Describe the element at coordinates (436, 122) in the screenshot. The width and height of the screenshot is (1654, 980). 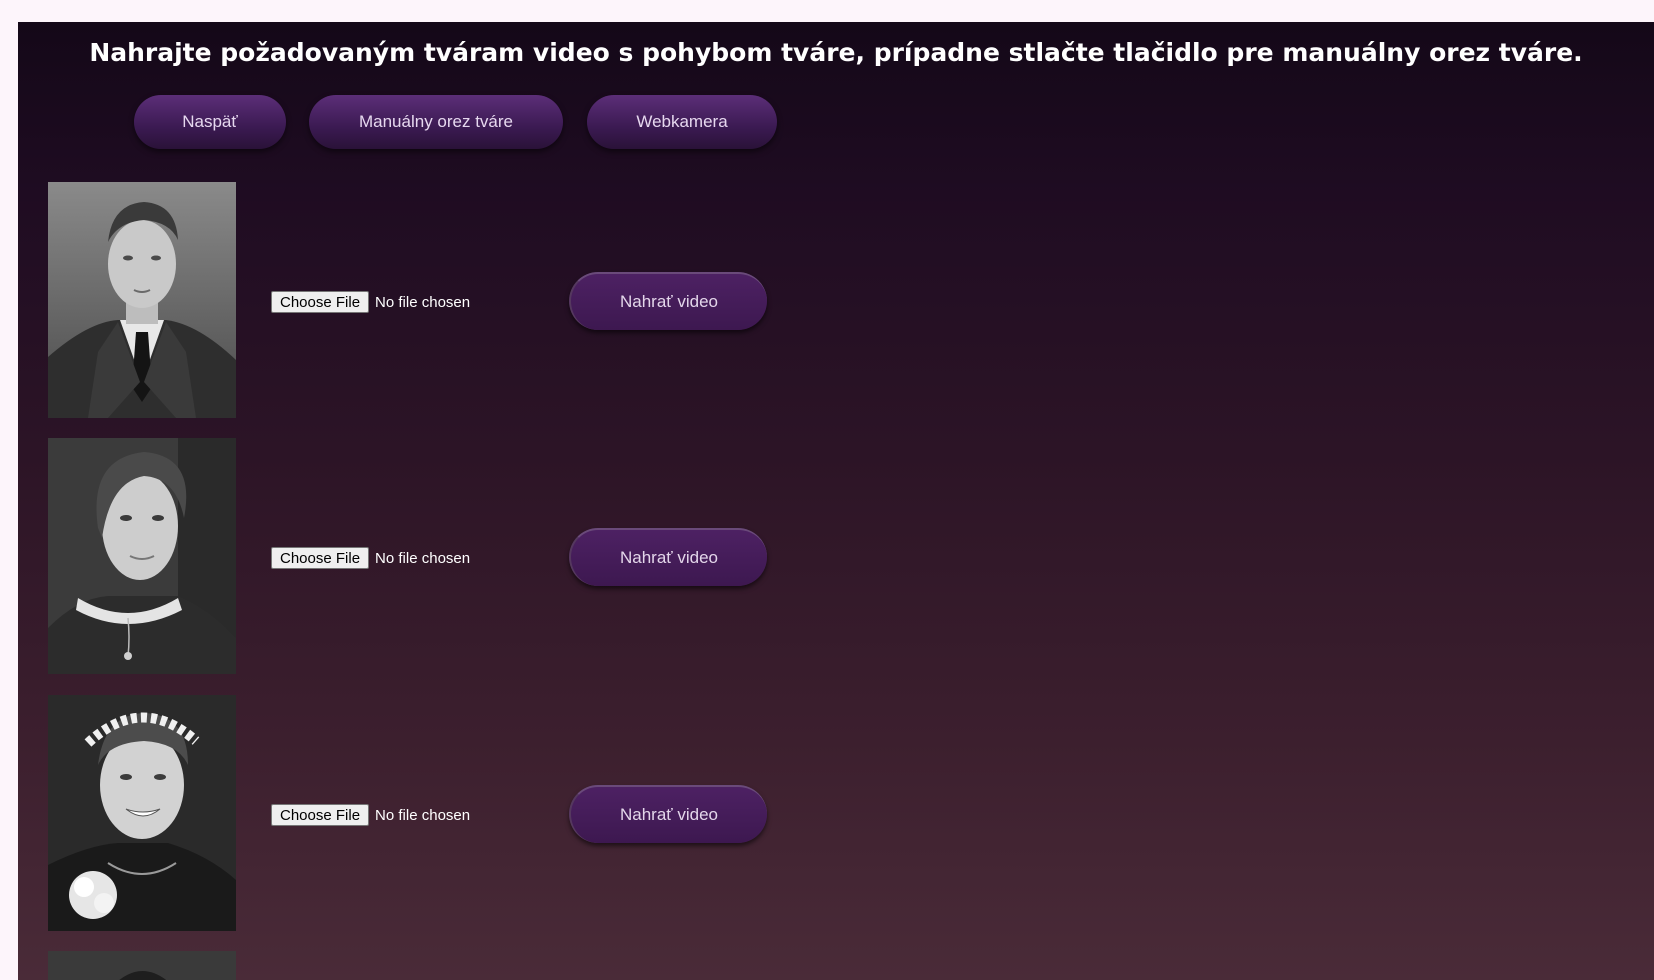
I see `manual-crop-button: Manuálny orez tváre` at that location.